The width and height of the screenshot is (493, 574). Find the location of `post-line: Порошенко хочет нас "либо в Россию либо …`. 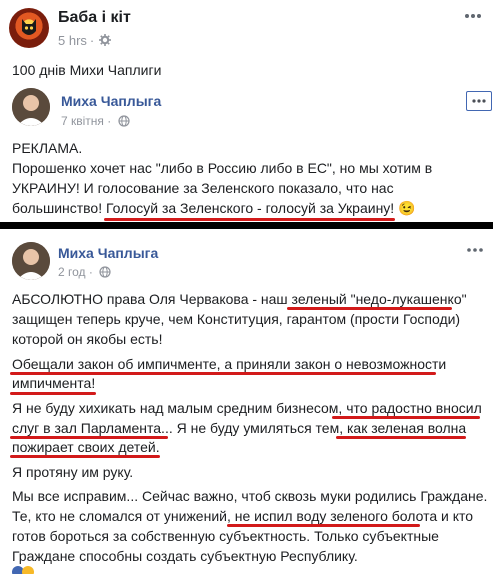

post-line: Порошенко хочет нас "либо в Россию либо … is located at coordinates (222, 168).